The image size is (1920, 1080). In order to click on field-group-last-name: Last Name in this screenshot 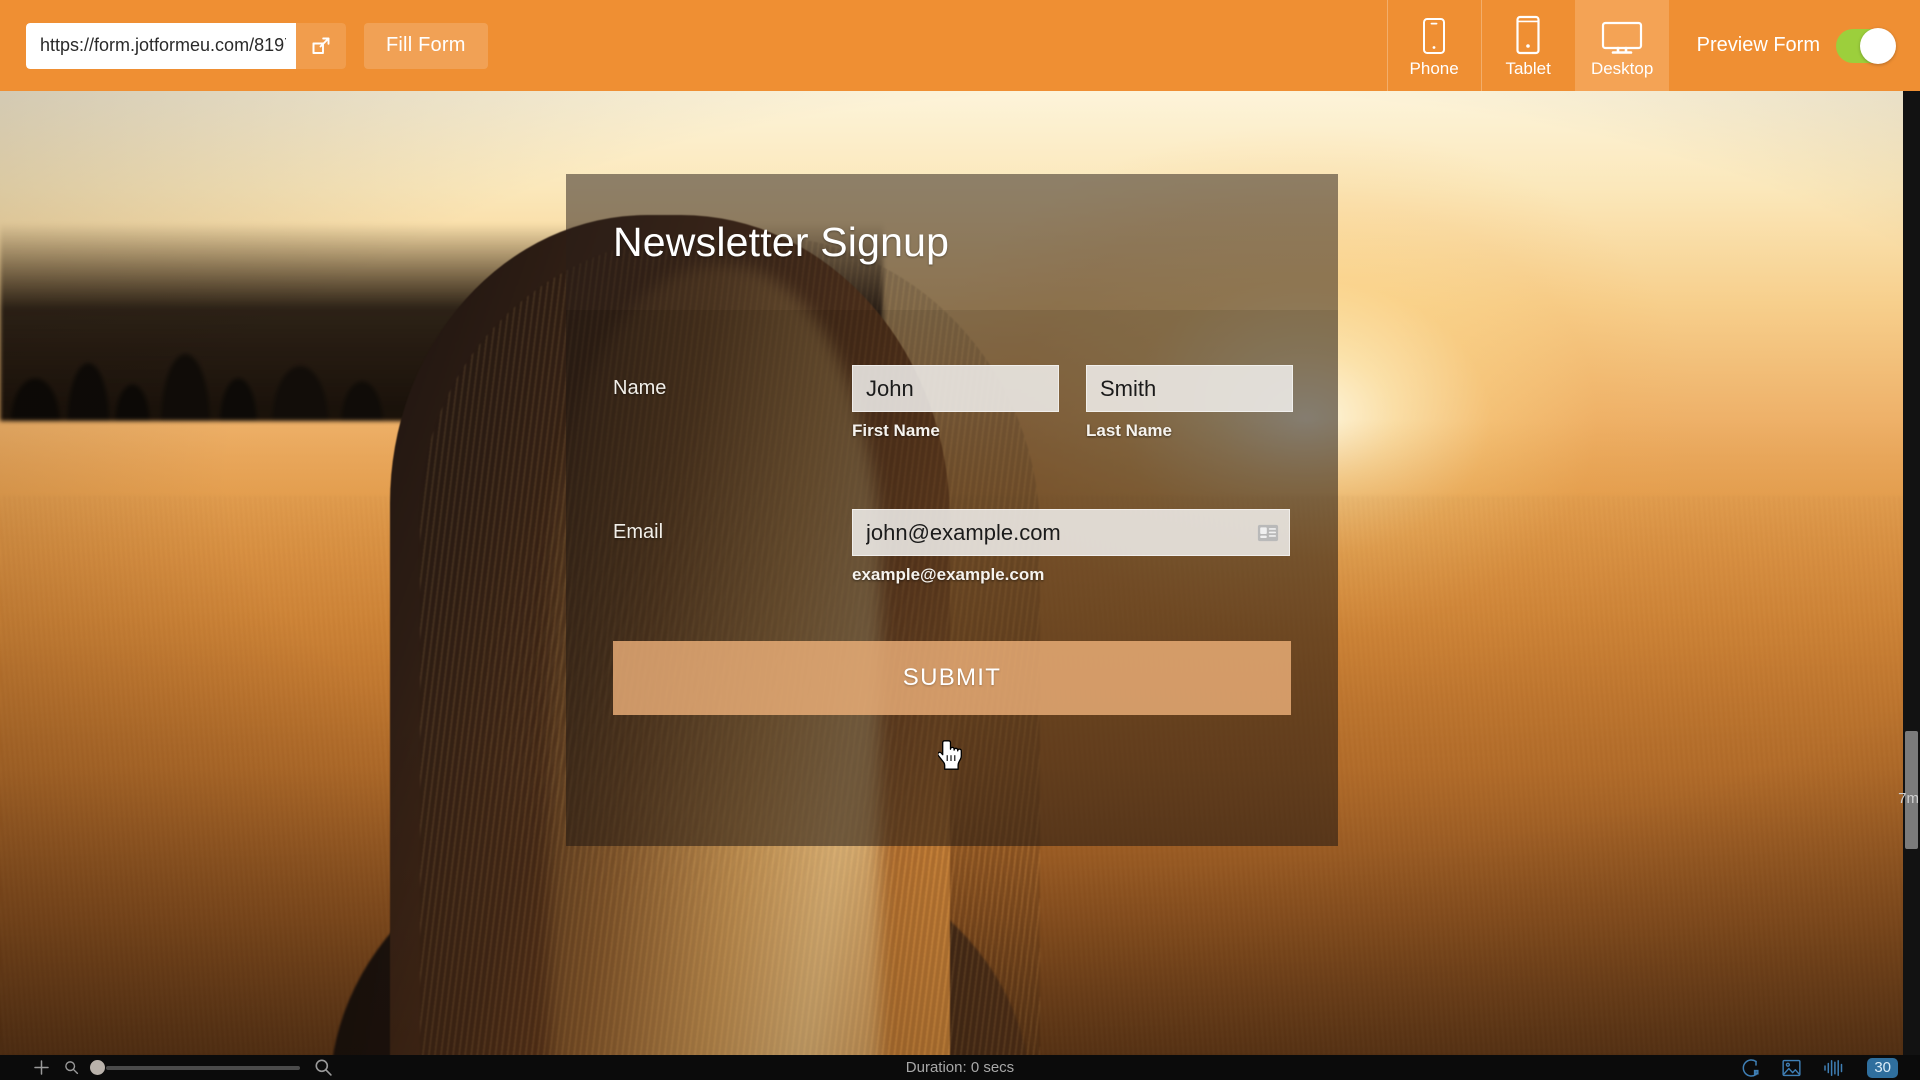, I will do `click(1189, 403)`.